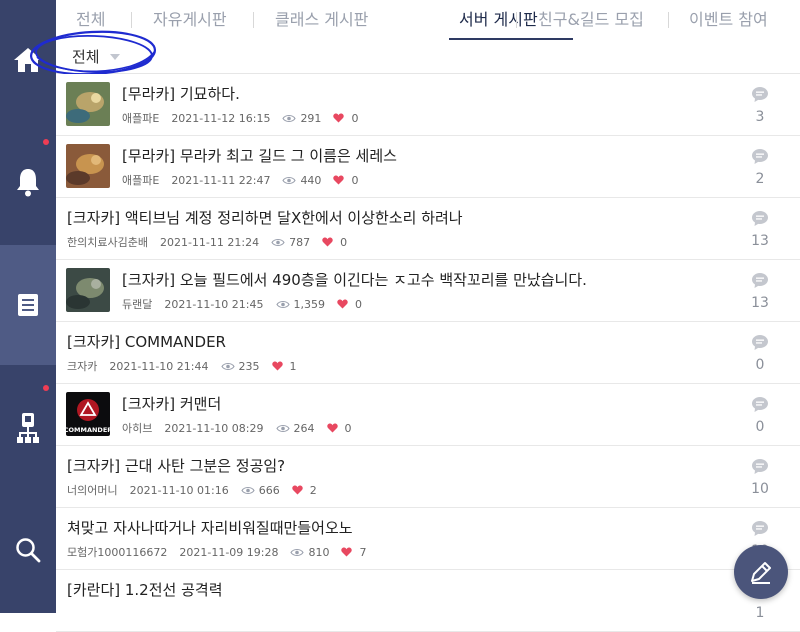 The image size is (800, 632). I want to click on post-date: 2021-11-12 16:15, so click(221, 118).